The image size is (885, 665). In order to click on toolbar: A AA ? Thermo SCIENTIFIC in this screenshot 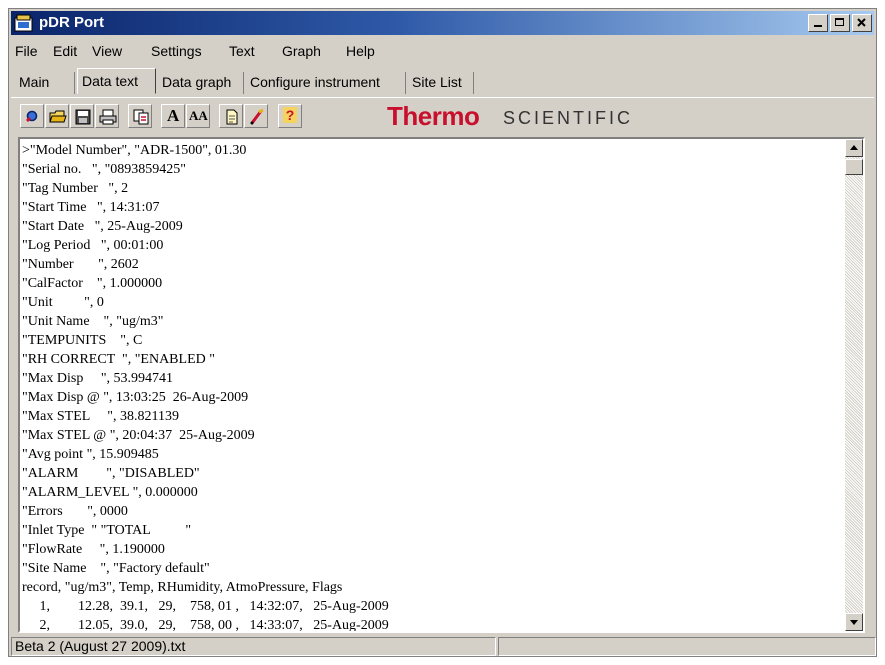, I will do `click(442, 117)`.